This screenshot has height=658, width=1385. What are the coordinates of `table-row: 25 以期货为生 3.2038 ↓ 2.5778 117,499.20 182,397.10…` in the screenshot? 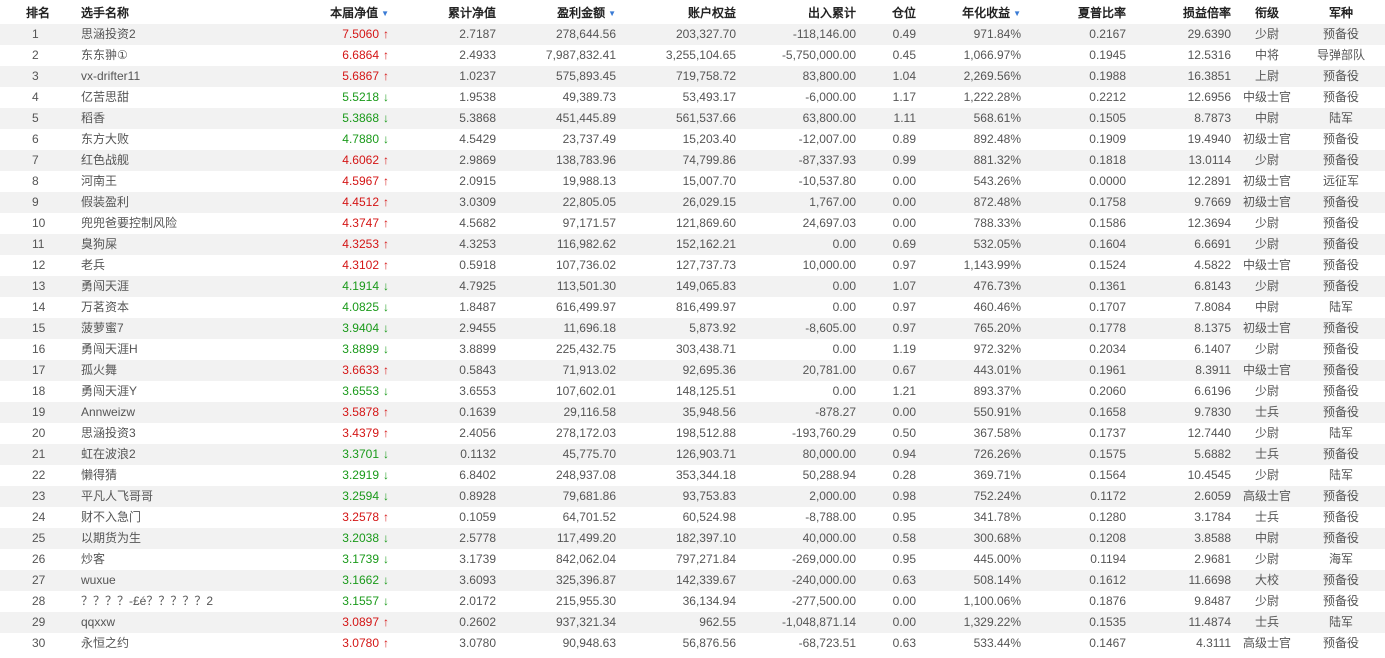 It's located at (692, 538).